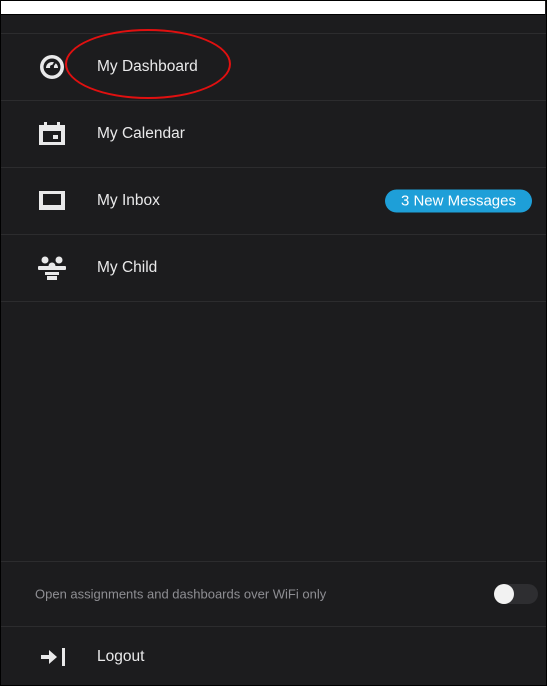 The image size is (547, 686). I want to click on menu-item-label: My Calendar, so click(141, 133).